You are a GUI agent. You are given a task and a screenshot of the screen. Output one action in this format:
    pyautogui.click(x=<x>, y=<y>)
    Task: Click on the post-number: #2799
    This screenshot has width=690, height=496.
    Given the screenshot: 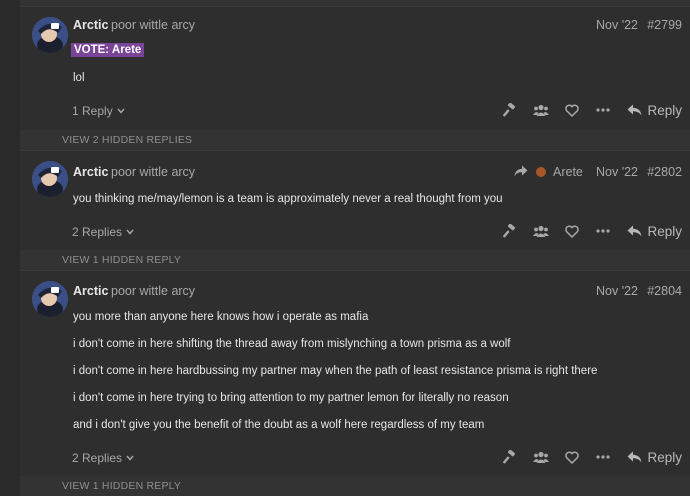 What is the action you would take?
    pyautogui.click(x=664, y=25)
    